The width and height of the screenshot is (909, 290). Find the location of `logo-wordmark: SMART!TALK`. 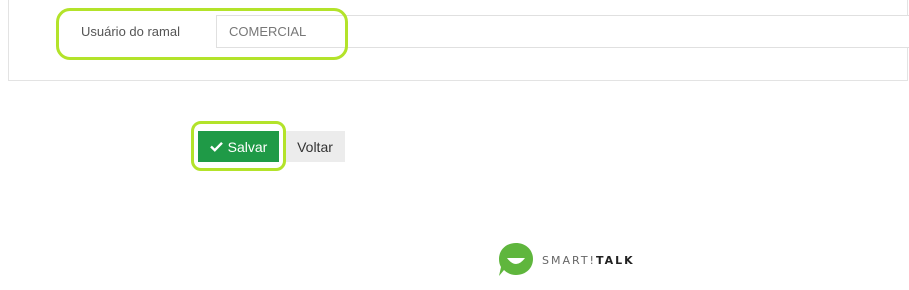

logo-wordmark: SMART!TALK is located at coordinates (588, 260).